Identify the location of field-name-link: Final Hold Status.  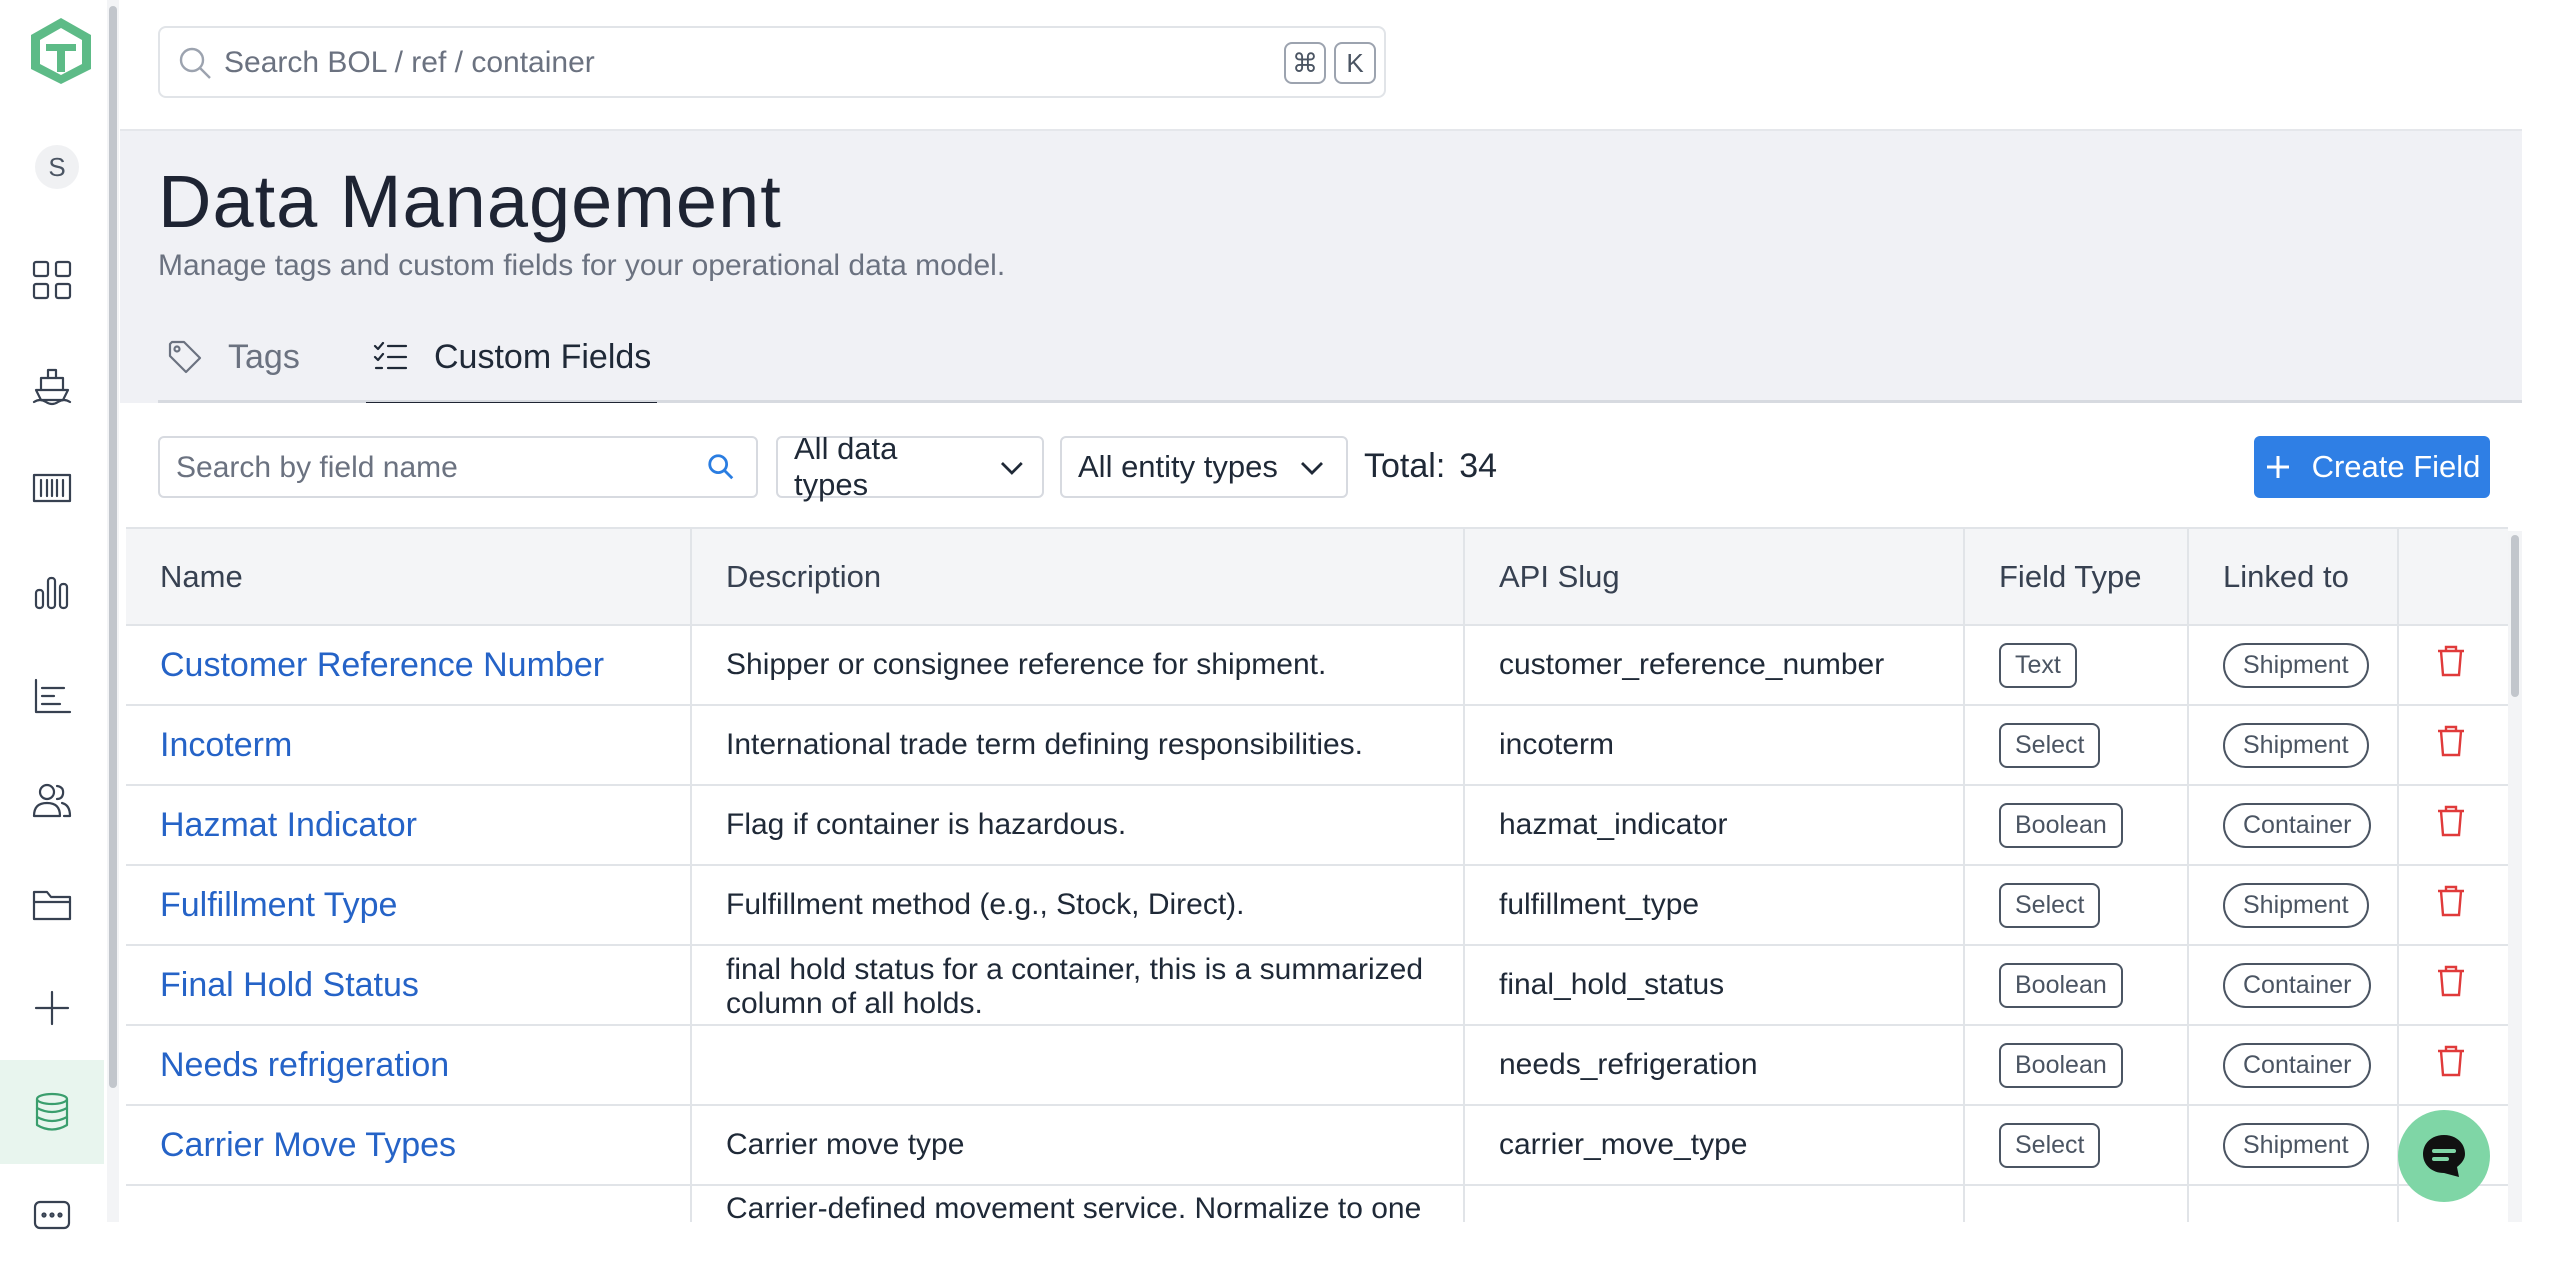
(409, 985).